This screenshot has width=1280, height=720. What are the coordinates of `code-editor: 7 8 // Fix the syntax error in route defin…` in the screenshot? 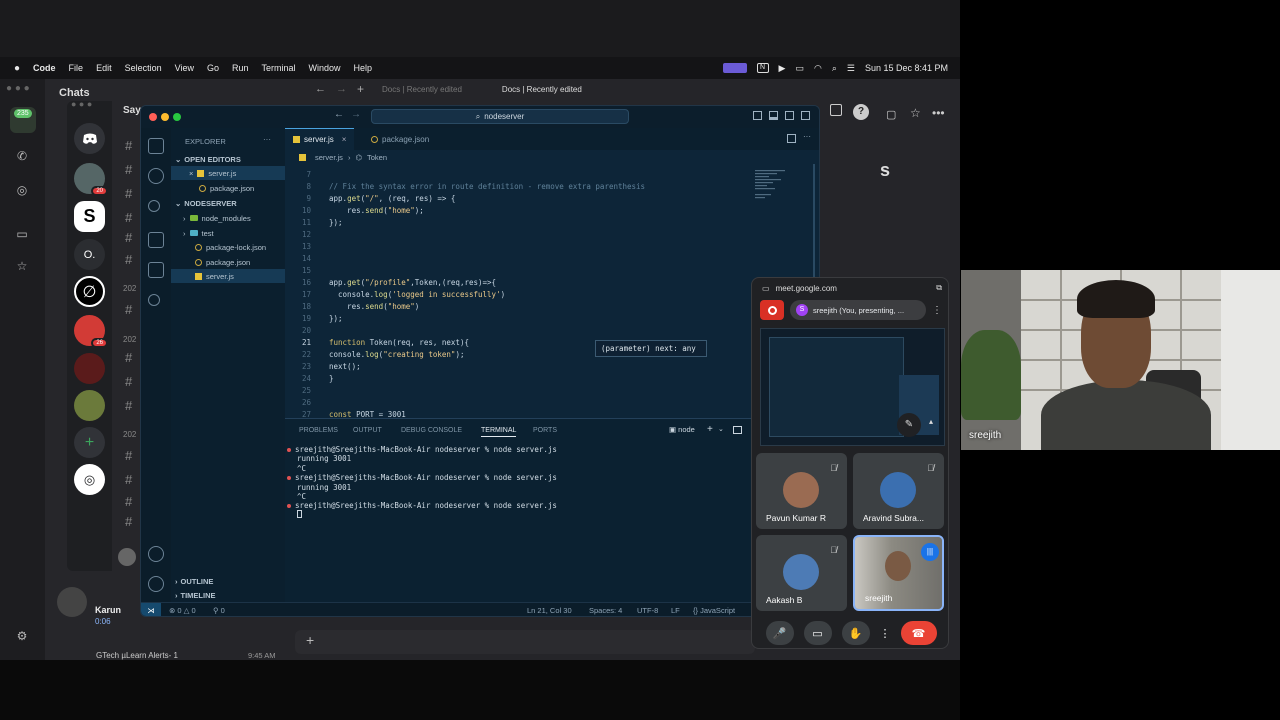 It's located at (515, 294).